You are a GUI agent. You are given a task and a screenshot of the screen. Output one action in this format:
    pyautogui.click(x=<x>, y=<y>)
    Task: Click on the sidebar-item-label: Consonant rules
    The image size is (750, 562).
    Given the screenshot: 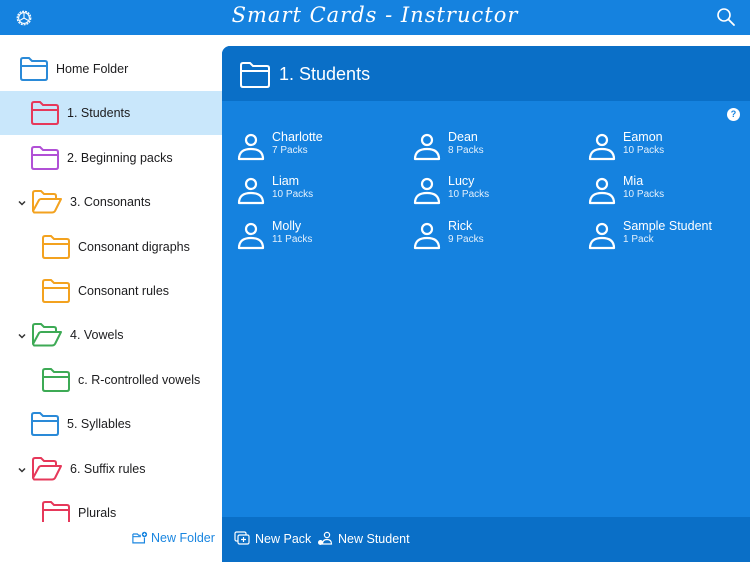 What is the action you would take?
    pyautogui.click(x=124, y=291)
    